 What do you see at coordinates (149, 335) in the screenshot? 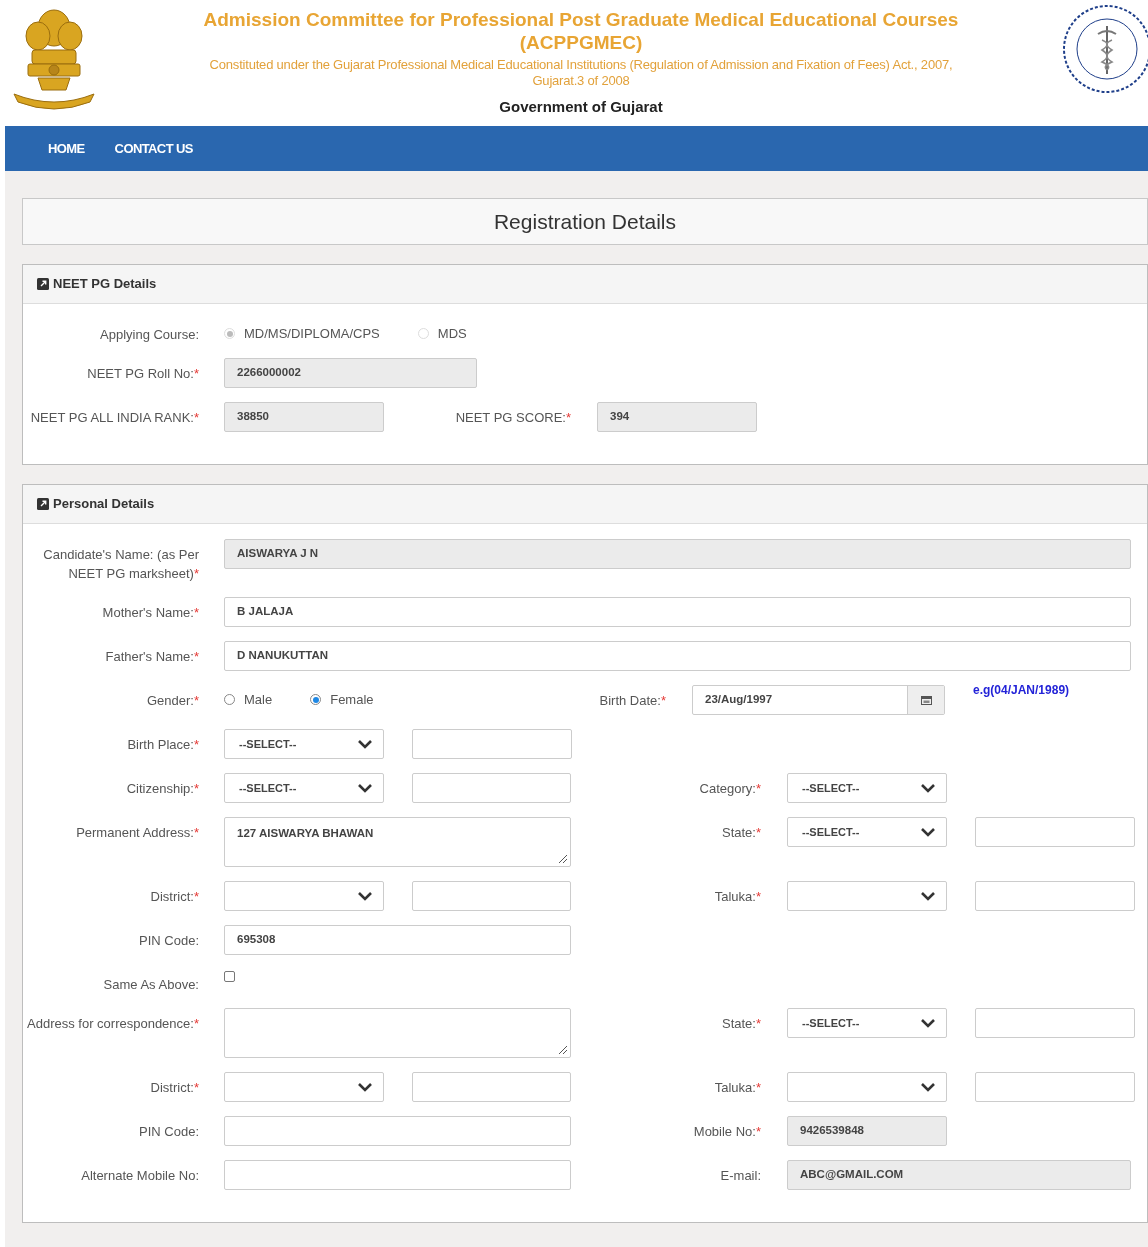
I see `field-label: Applying Course:` at bounding box center [149, 335].